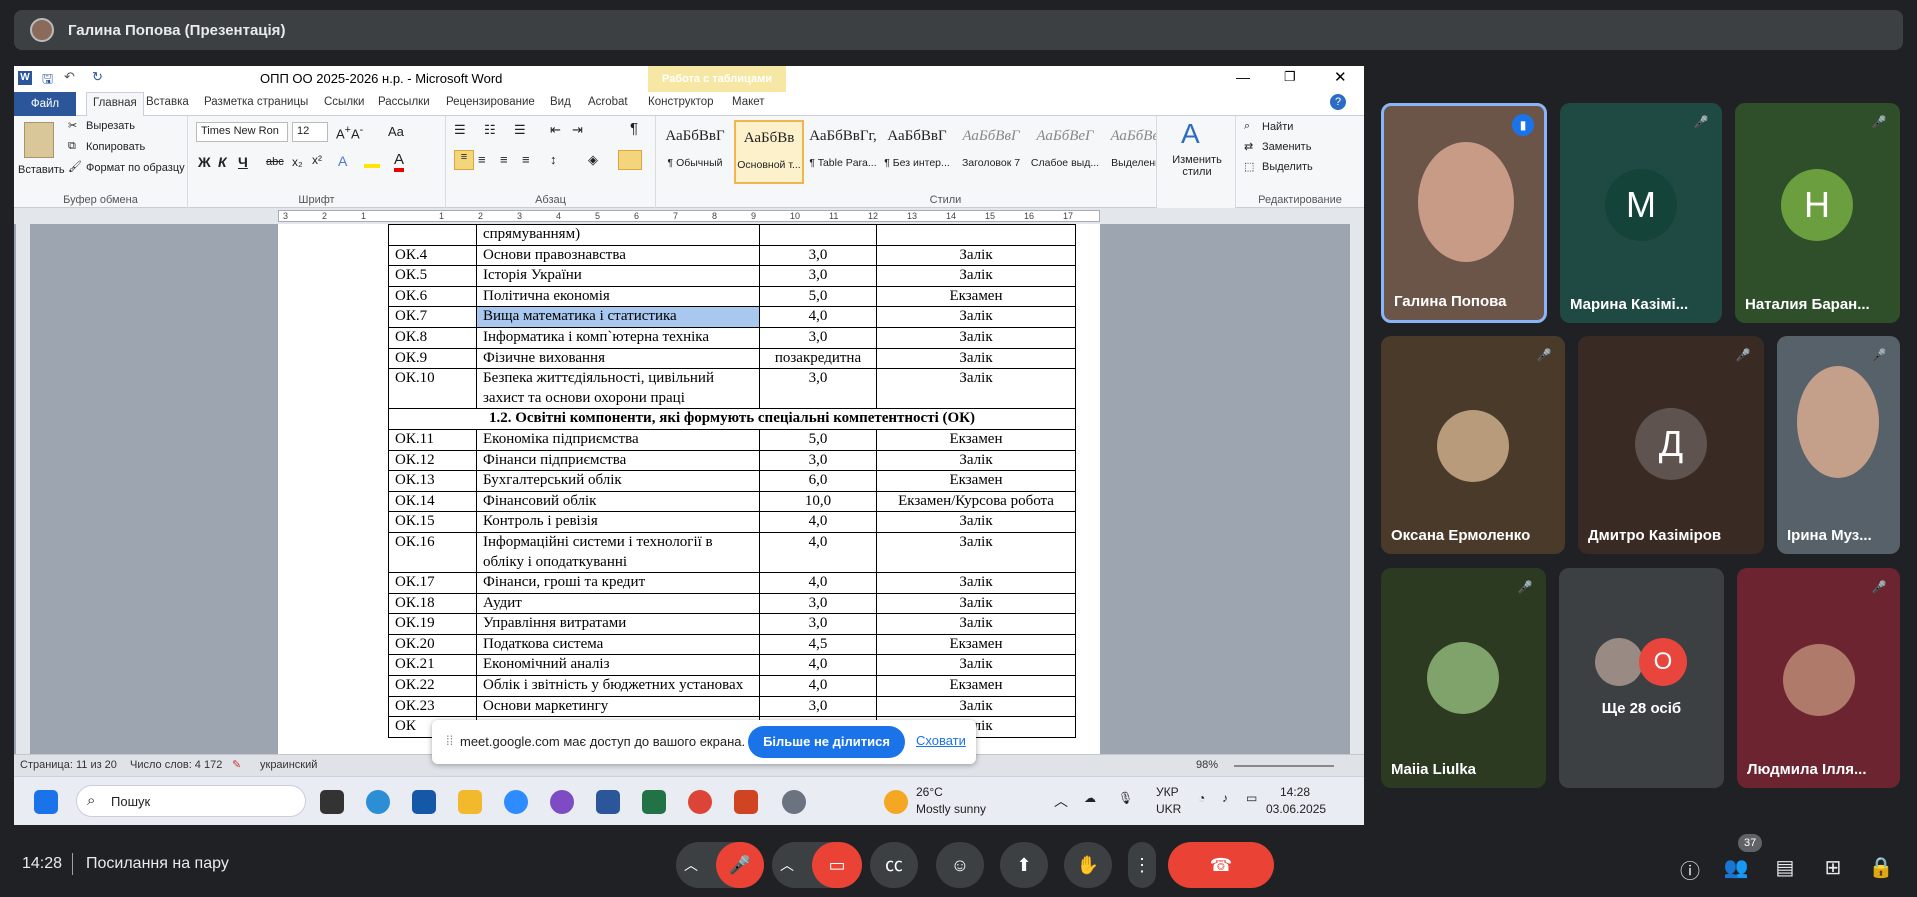 This screenshot has height=897, width=1917. I want to click on course-code: ОК.6, so click(432, 296).